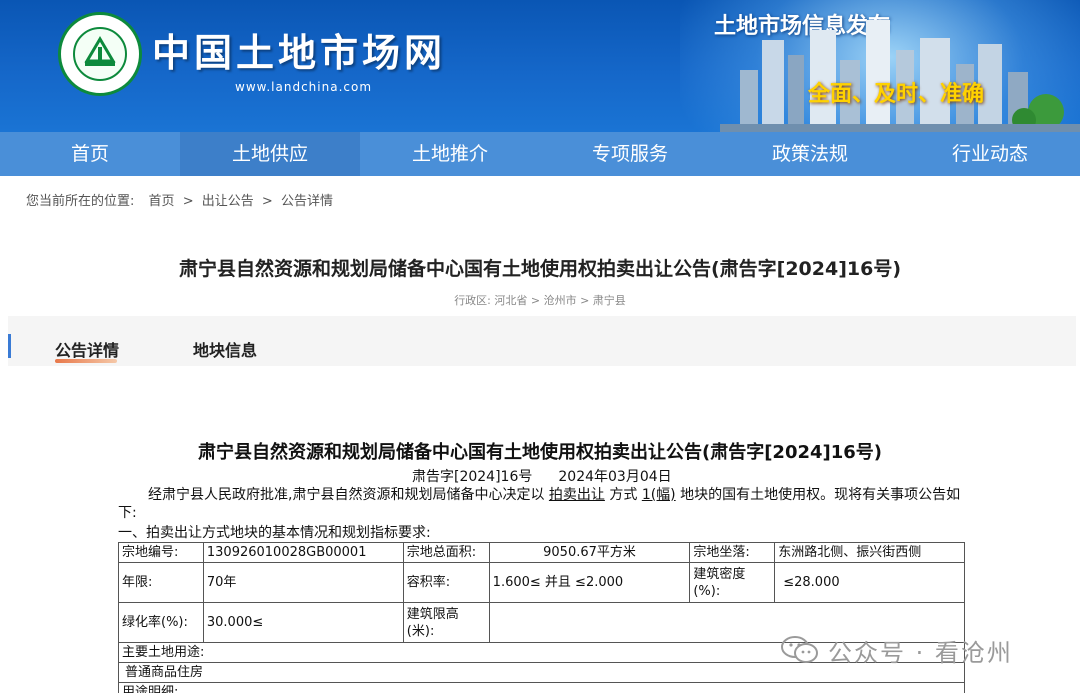 The height and width of the screenshot is (693, 1080). What do you see at coordinates (161, 552) in the screenshot?
I see `table-cell: 宗地编号:` at bounding box center [161, 552].